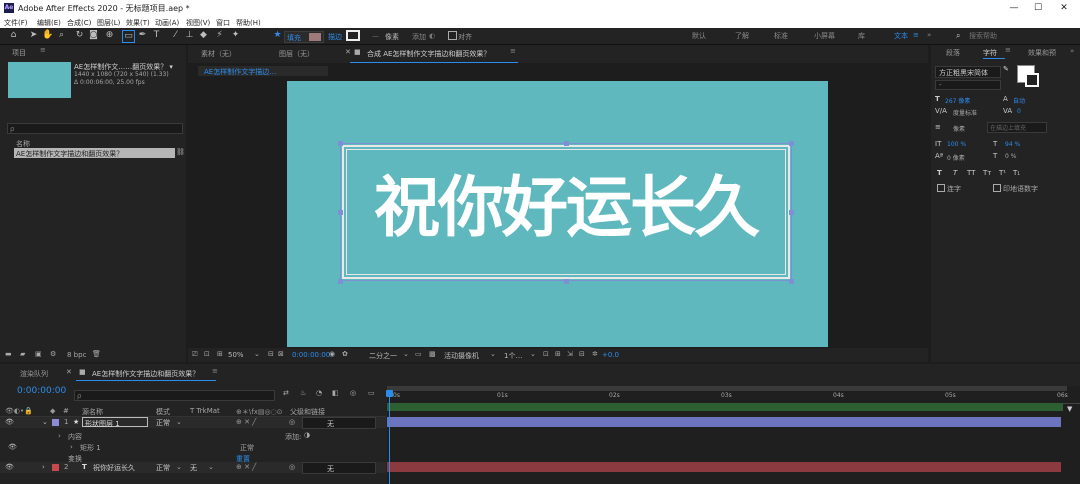 The width and height of the screenshot is (1080, 484). What do you see at coordinates (76, 355) in the screenshot?
I see `bpc-label: 8 bpc` at bounding box center [76, 355].